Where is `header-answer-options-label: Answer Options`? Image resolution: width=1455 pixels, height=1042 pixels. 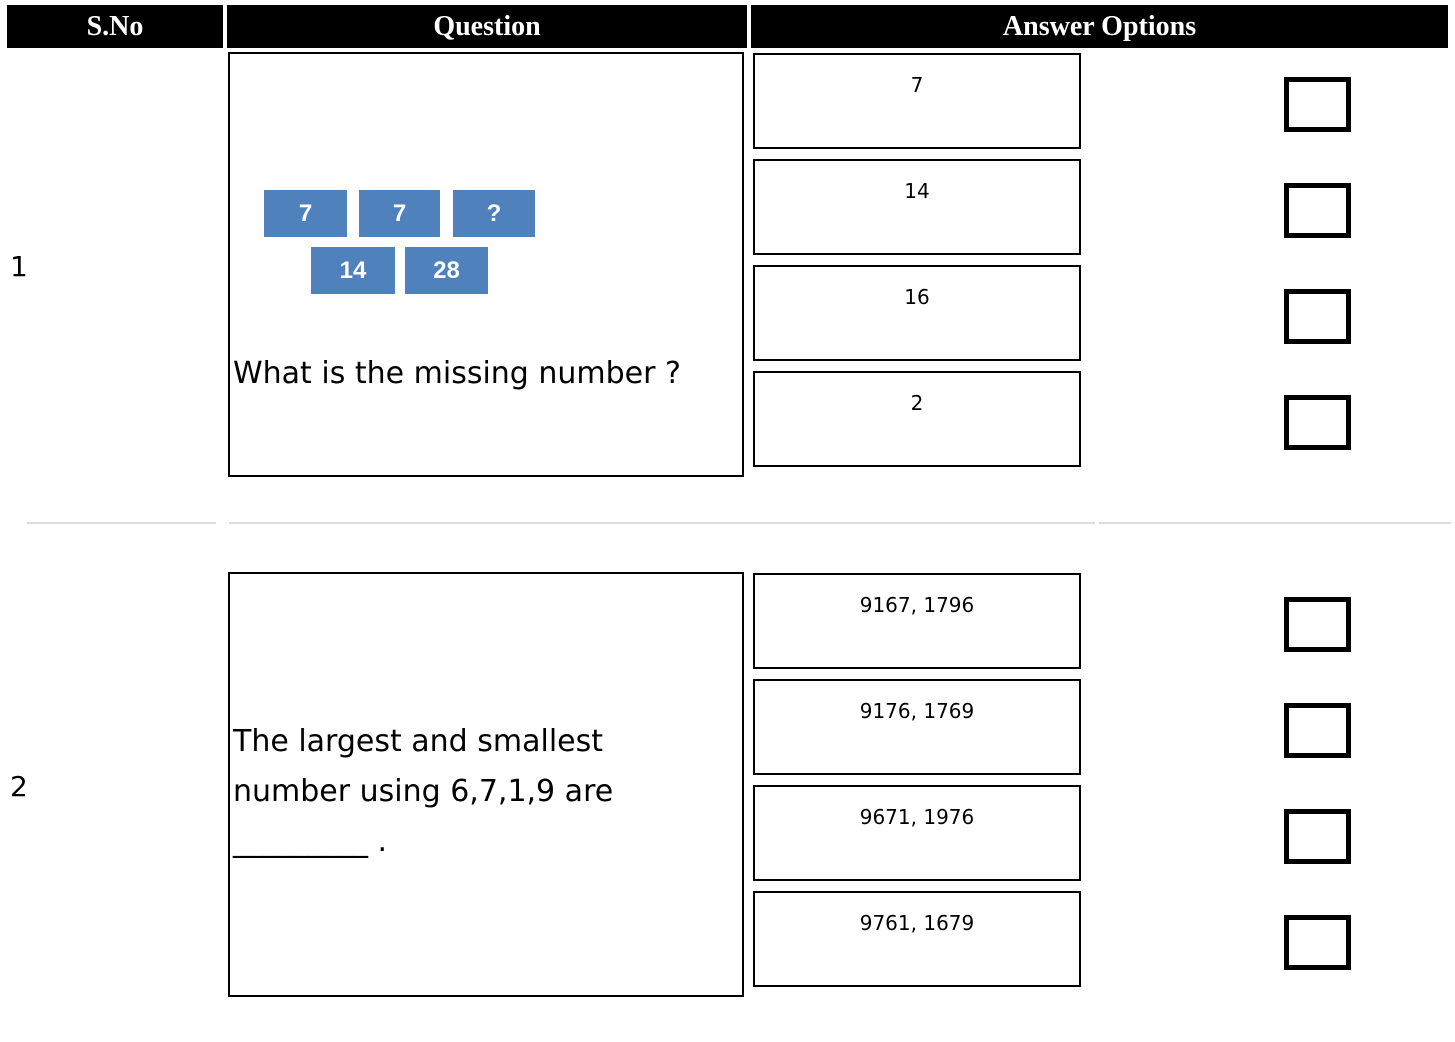 header-answer-options-label: Answer Options is located at coordinates (1099, 26).